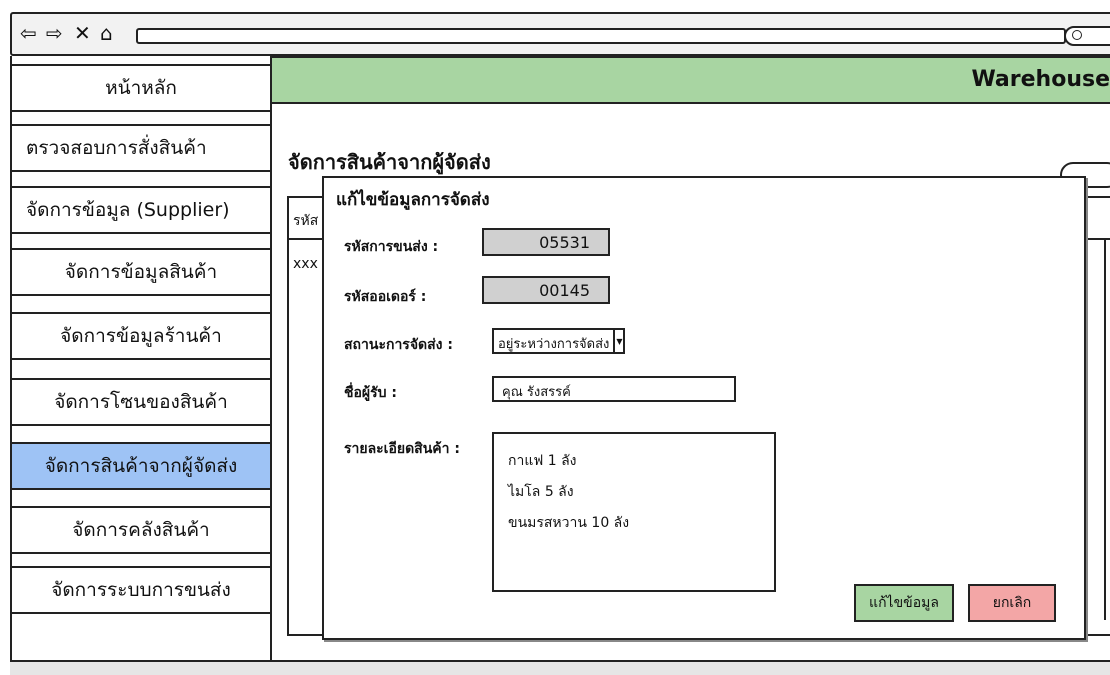  I want to click on page-title: จัดการสินค้าจากผู้จัดส่ง, so click(389, 162).